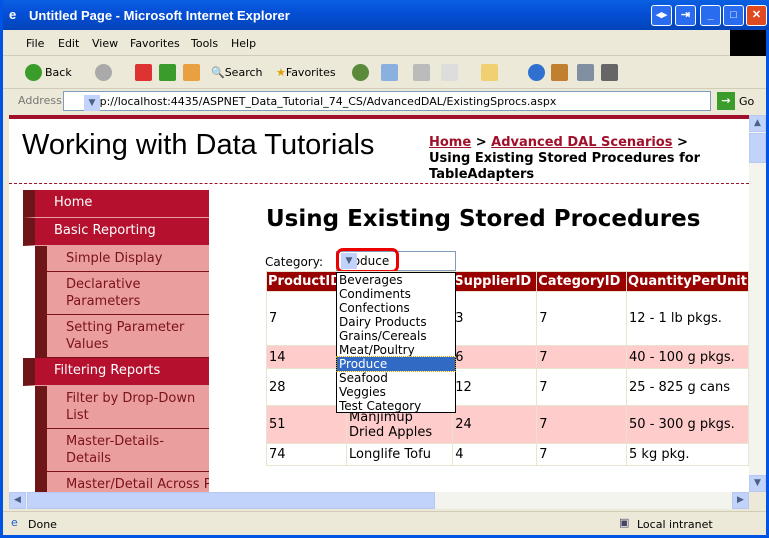 The image size is (769, 538). Describe the element at coordinates (116, 372) in the screenshot. I see `sidebar-item-filtering-reports: Filtering Reports` at that location.